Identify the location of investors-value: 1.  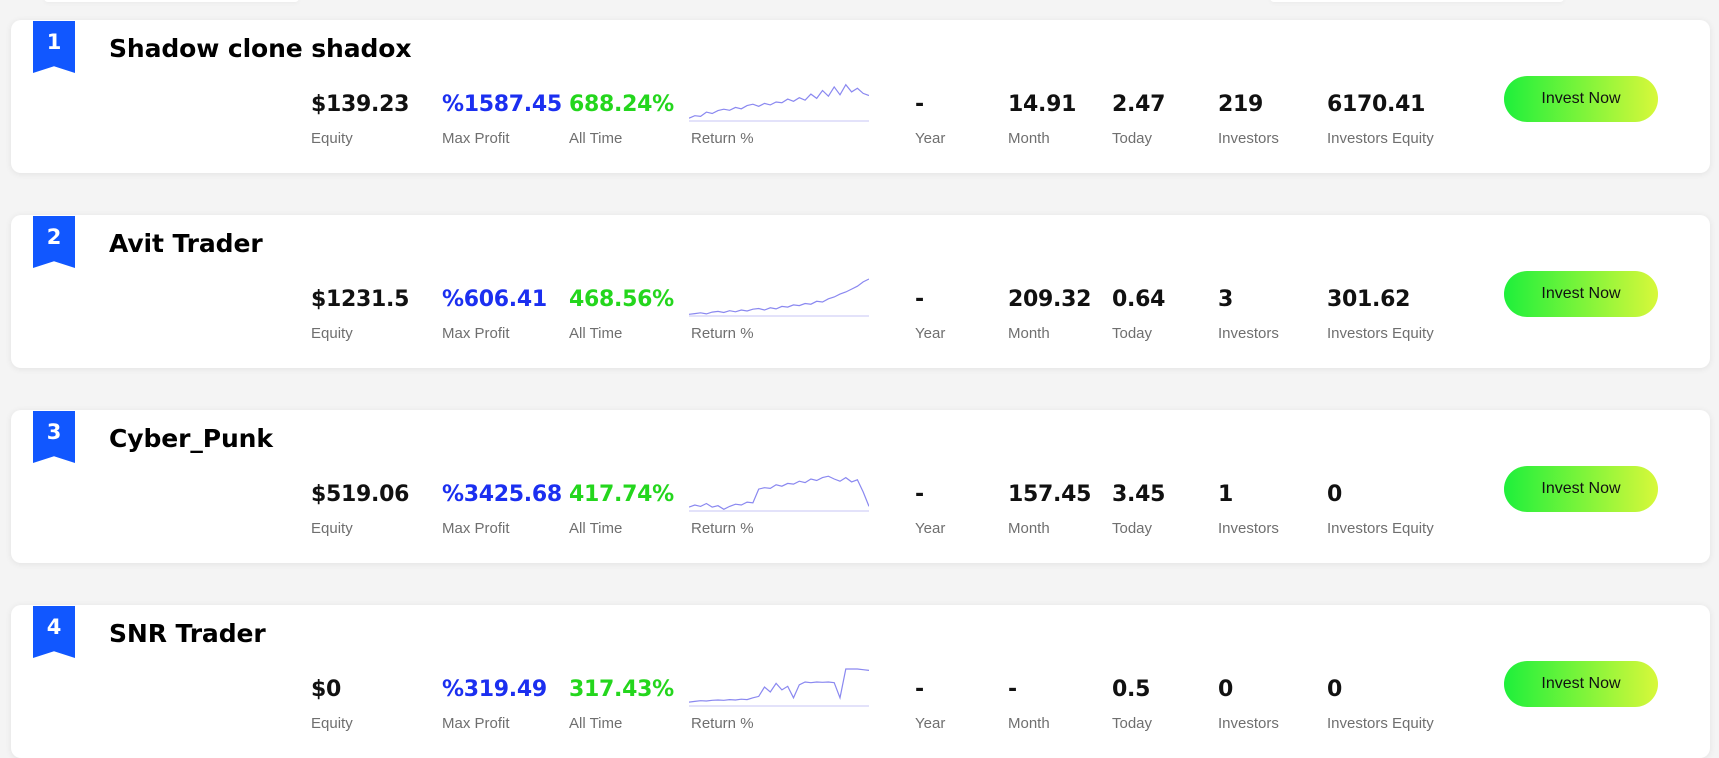
(1226, 494).